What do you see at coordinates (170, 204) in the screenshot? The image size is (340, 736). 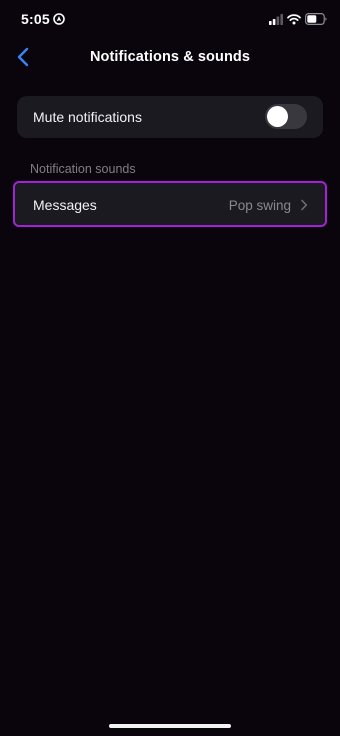 I see `messages-sound-row: Messages Pop swing` at bounding box center [170, 204].